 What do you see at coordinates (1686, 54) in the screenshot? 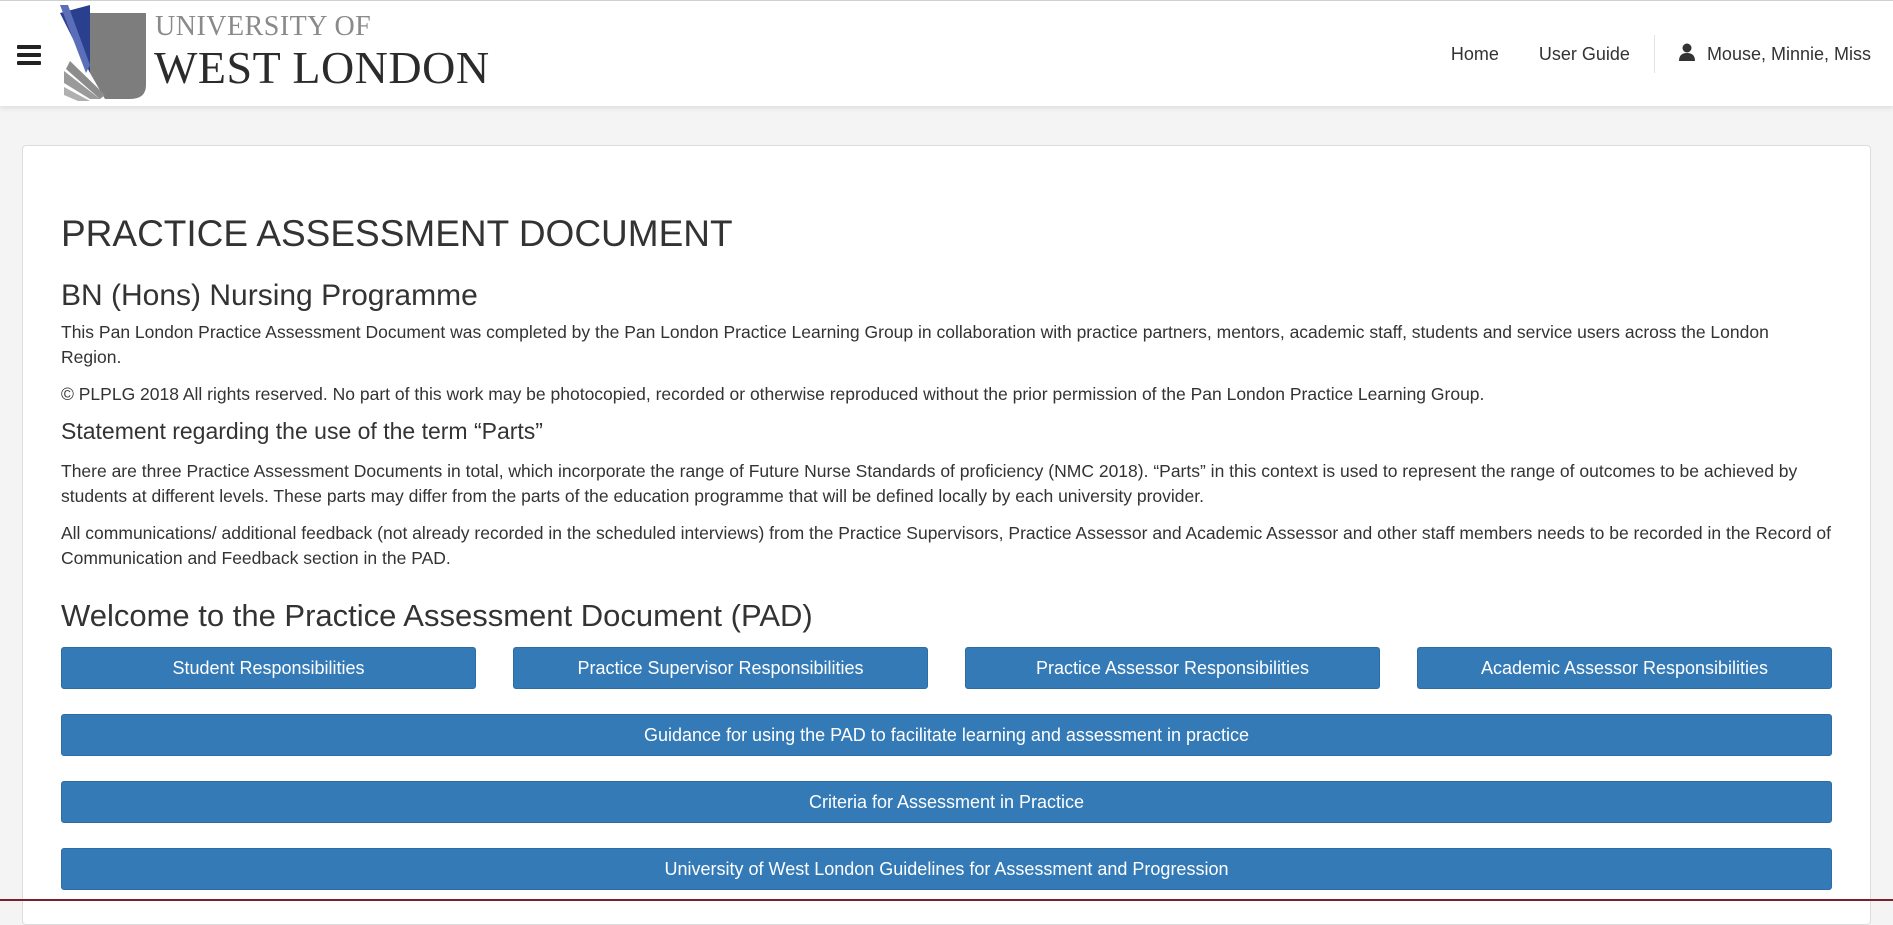
I see `user-icon` at bounding box center [1686, 54].